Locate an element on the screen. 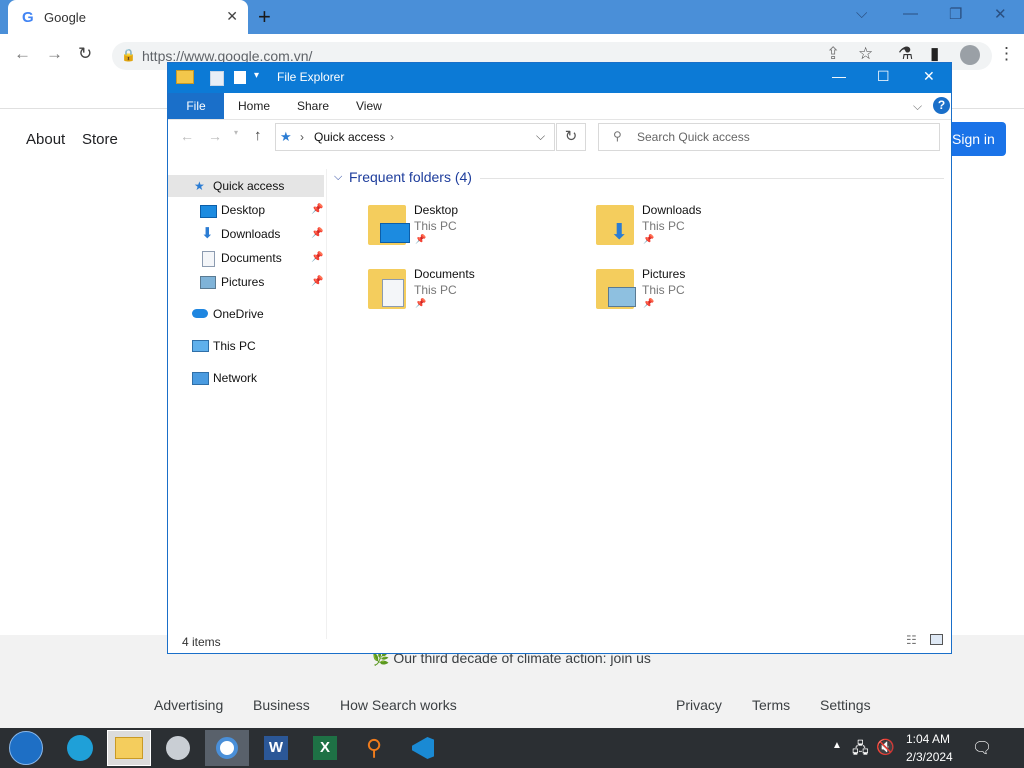 The height and width of the screenshot is (768, 1024). reload-icon: ↻ is located at coordinates (85, 54).